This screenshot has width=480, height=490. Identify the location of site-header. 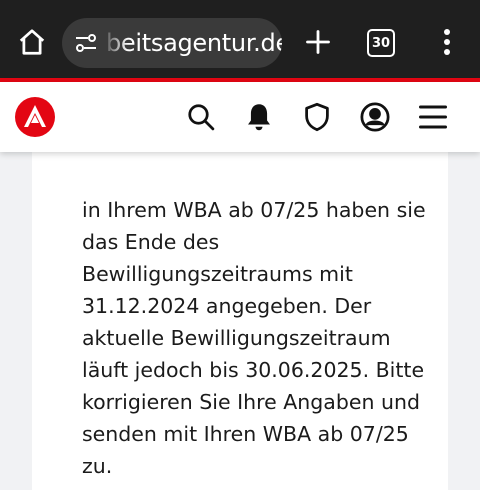
(240, 117).